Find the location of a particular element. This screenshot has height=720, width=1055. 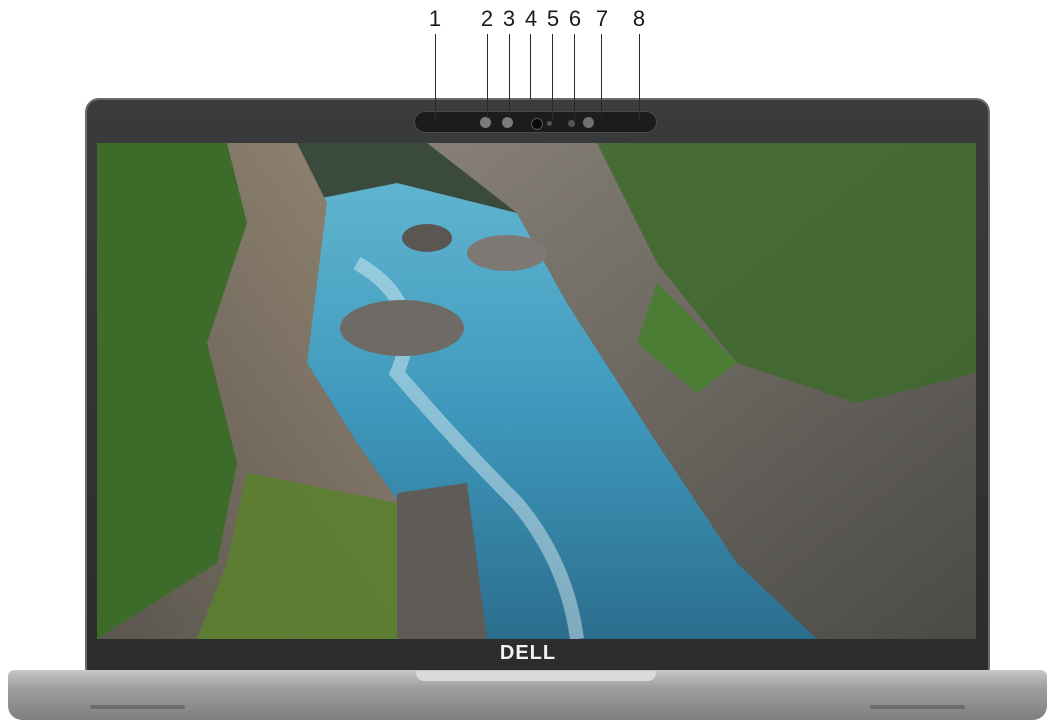

callout-4: 4 is located at coordinates (531, 18).